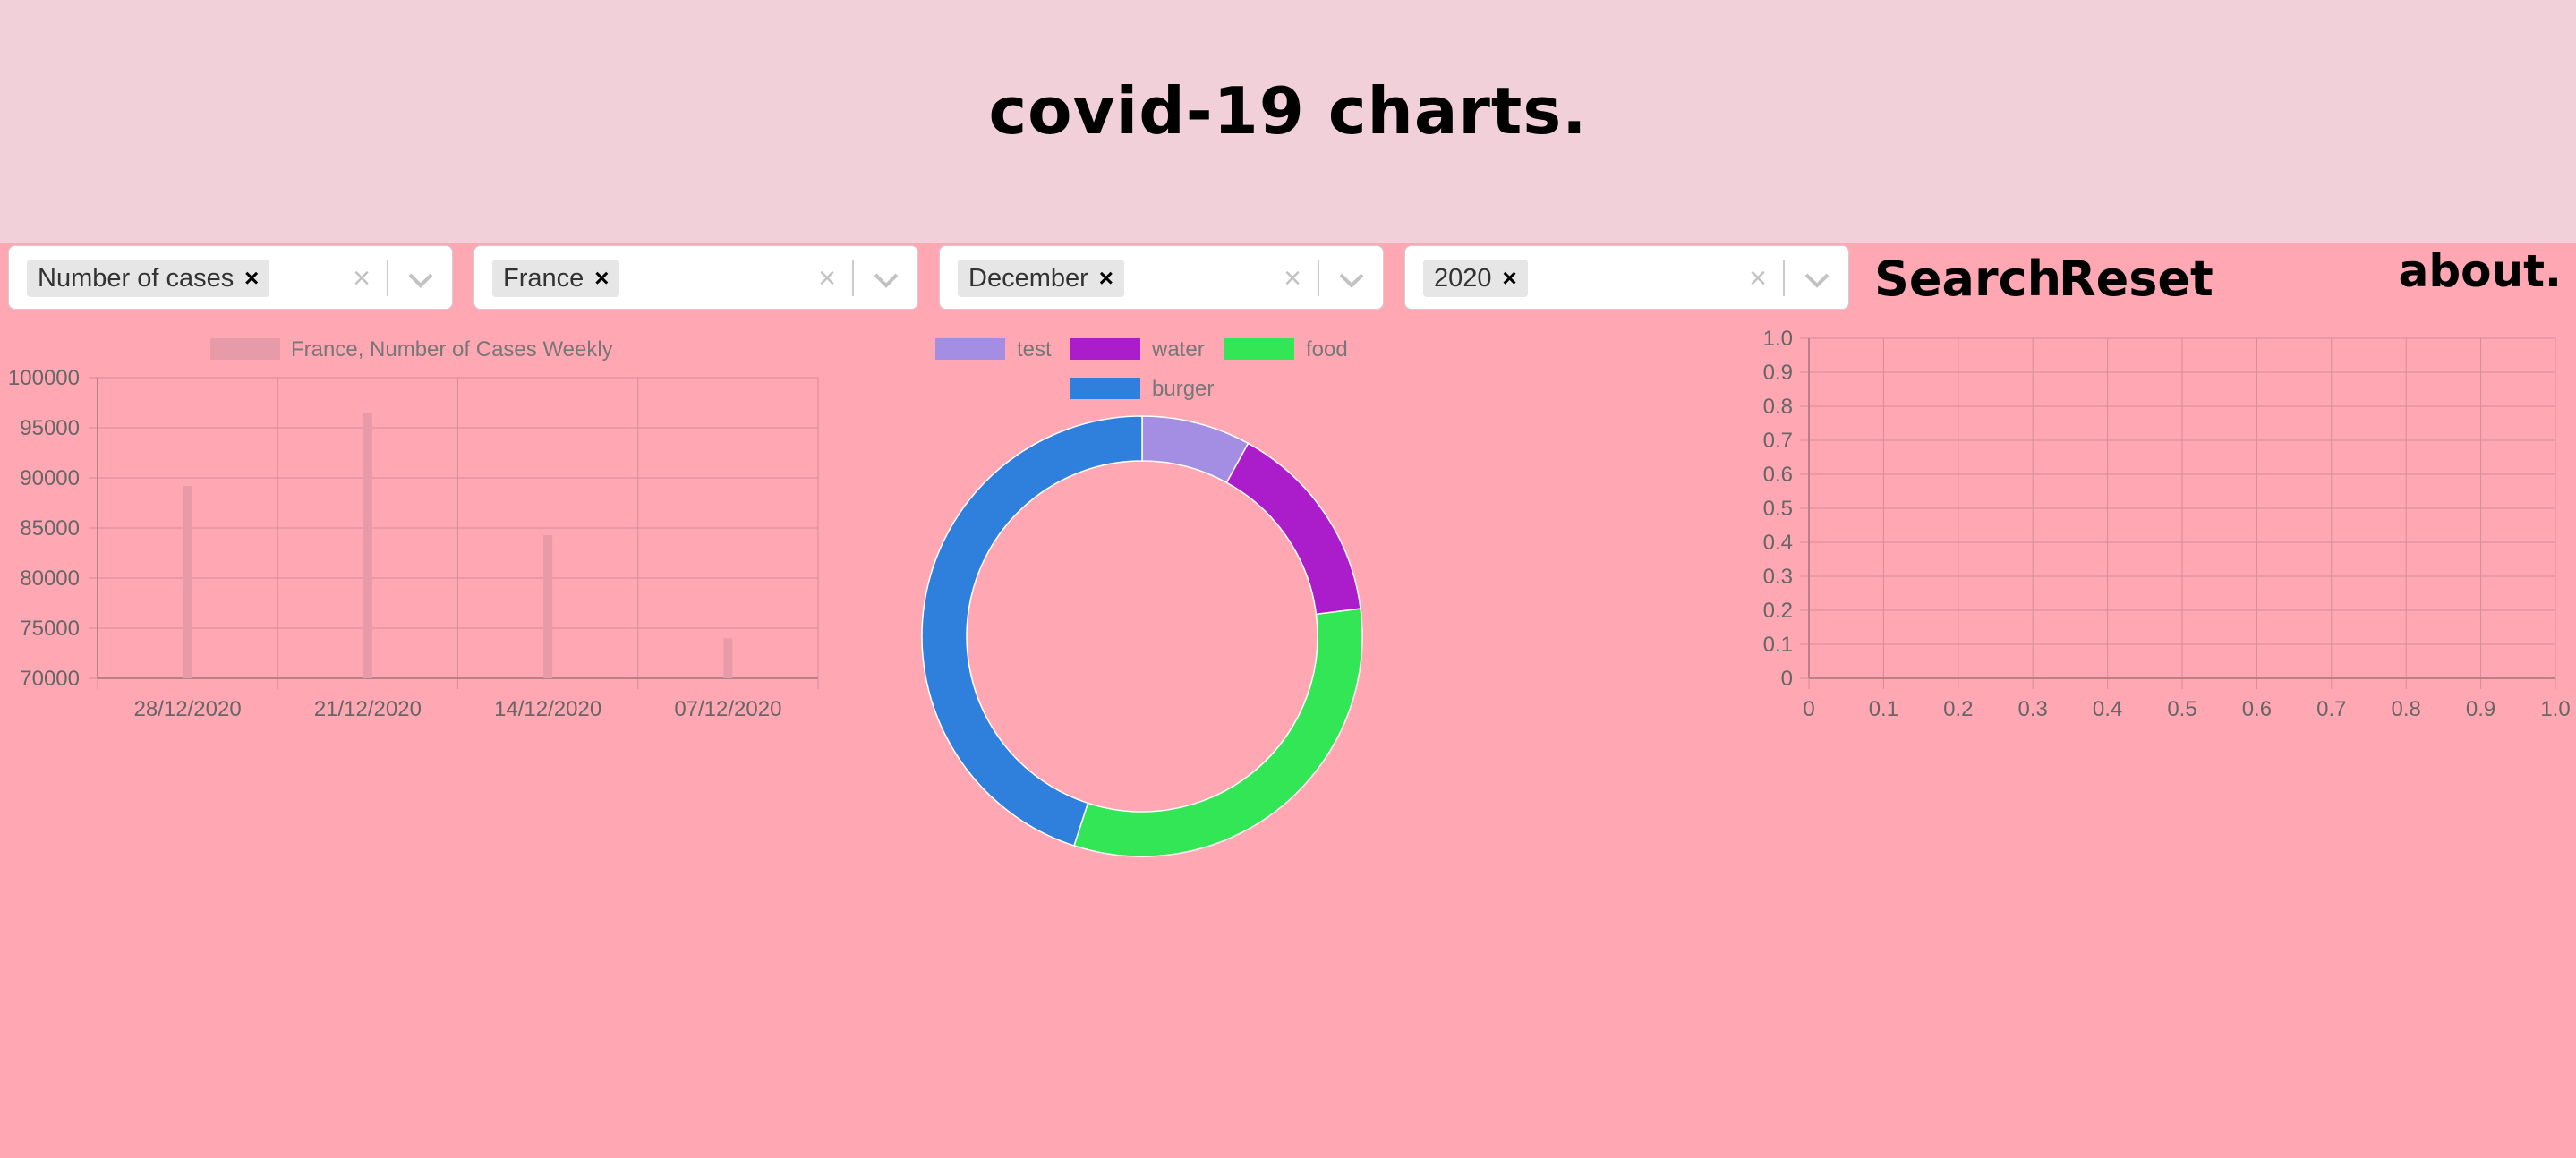  What do you see at coordinates (1778, 407) in the screenshot?
I see `y-tick-label: 0.8` at bounding box center [1778, 407].